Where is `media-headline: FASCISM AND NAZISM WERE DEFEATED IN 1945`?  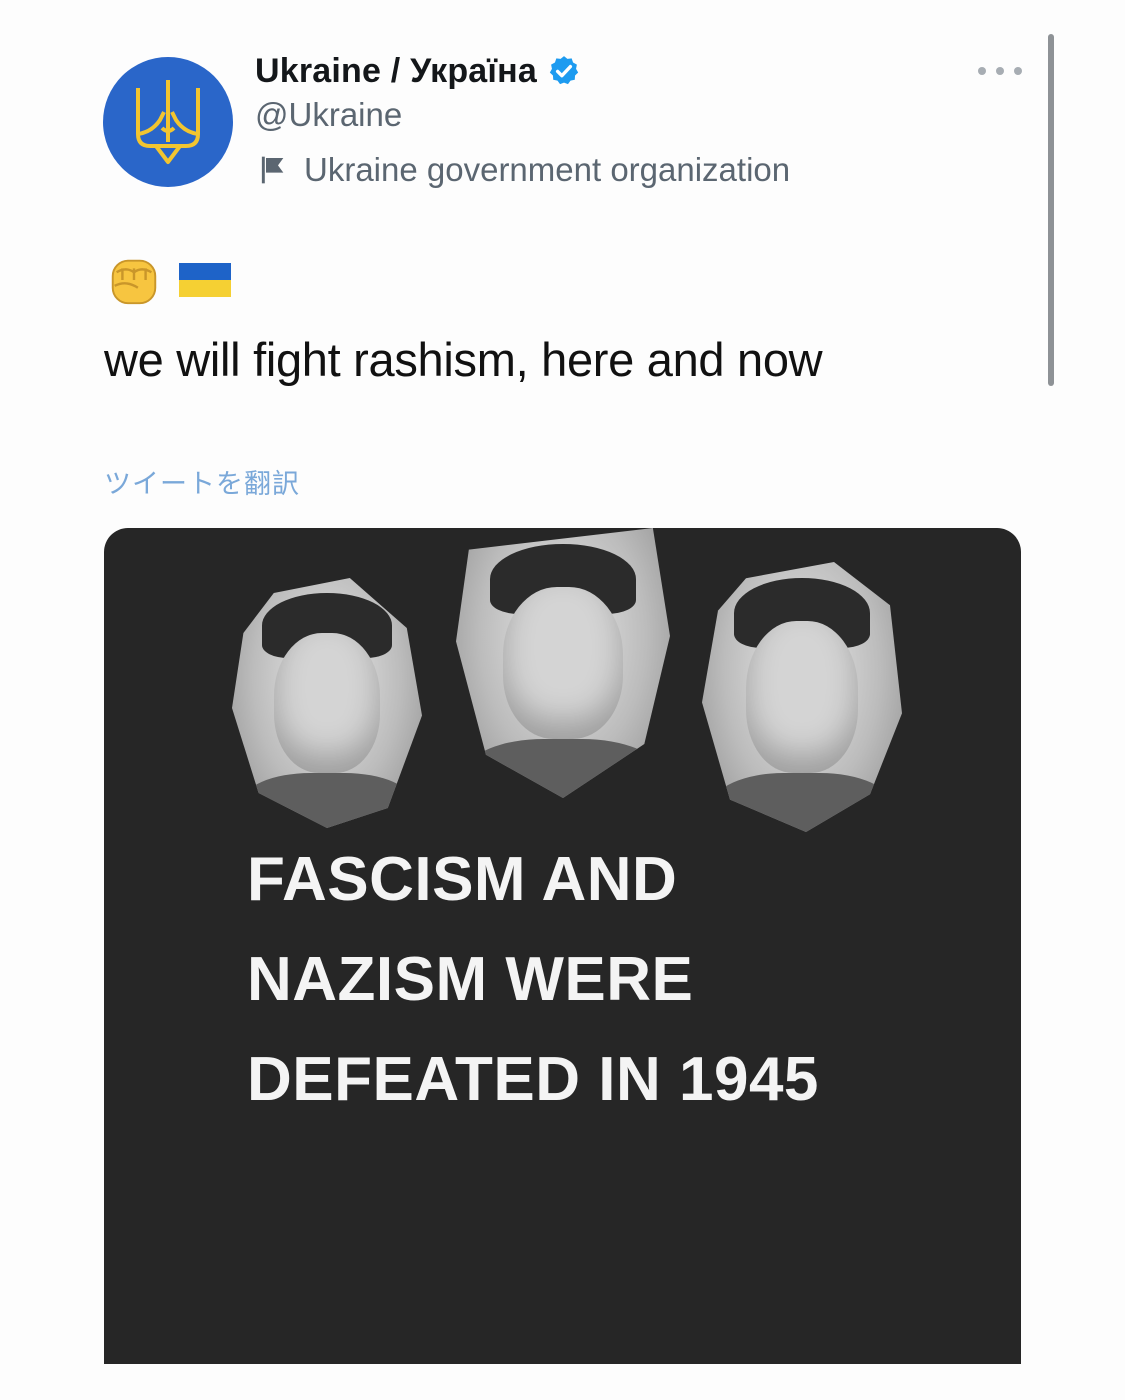 media-headline: FASCISM AND NAZISM WERE DEFEATED IN 1945 is located at coordinates (533, 980).